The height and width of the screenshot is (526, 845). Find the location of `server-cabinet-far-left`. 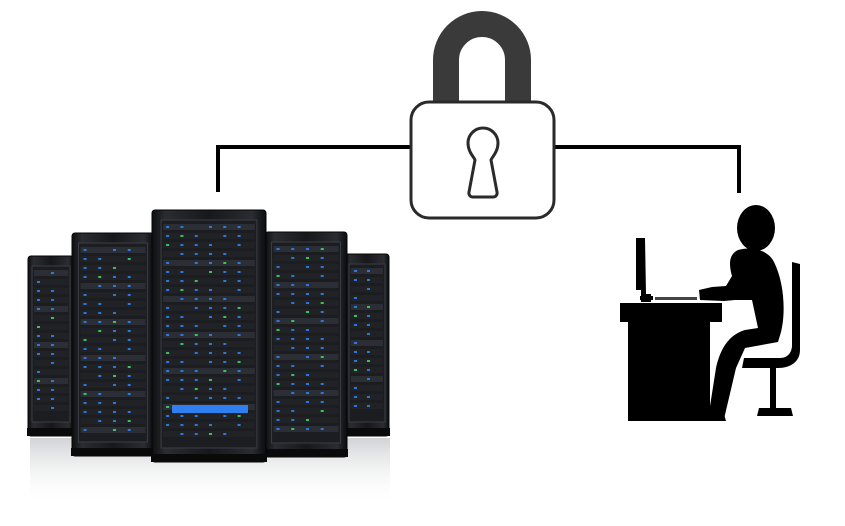

server-cabinet-far-left is located at coordinates (51, 346).